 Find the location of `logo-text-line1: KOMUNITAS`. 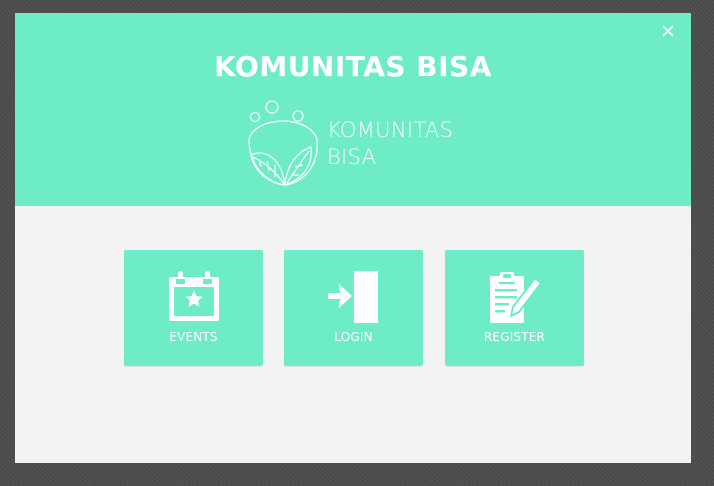

logo-text-line1: KOMUNITAS is located at coordinates (390, 130).